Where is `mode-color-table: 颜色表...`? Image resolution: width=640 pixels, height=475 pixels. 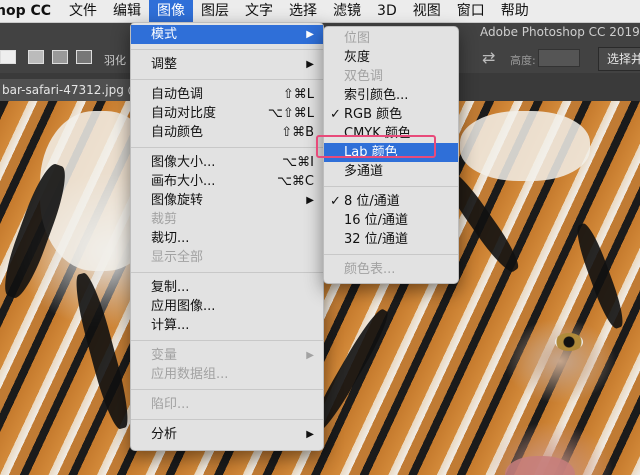
mode-color-table: 颜色表... is located at coordinates (370, 269).